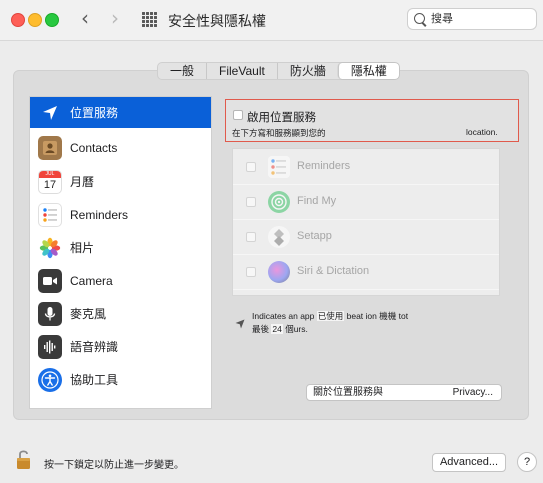 The height and width of the screenshot is (483, 543). What do you see at coordinates (527, 462) in the screenshot?
I see `help-button: ?` at bounding box center [527, 462].